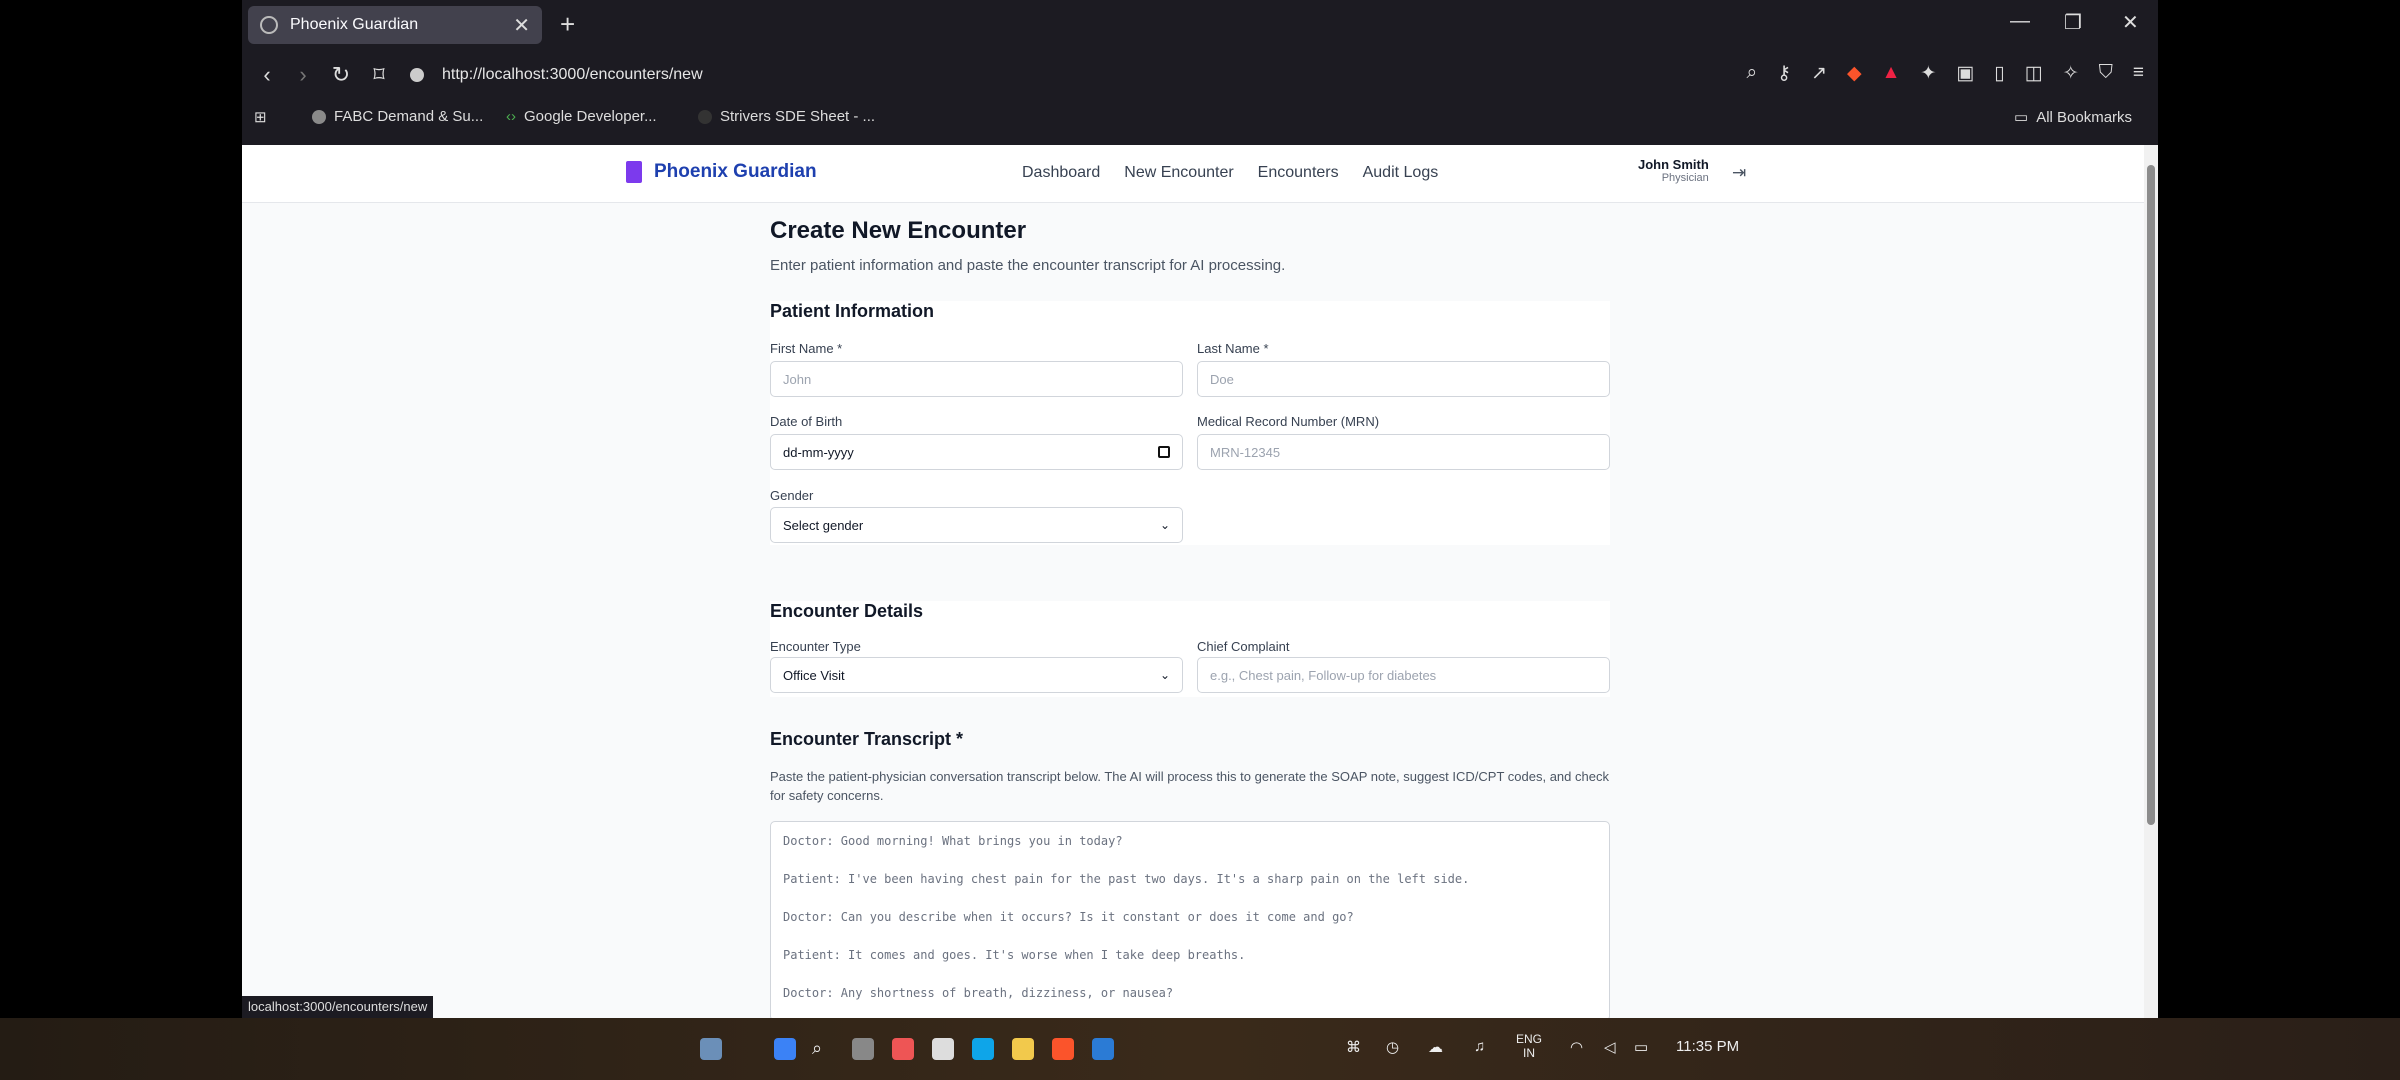 This screenshot has width=2400, height=1080. I want to click on gender-select: Select gender ⌄, so click(976, 525).